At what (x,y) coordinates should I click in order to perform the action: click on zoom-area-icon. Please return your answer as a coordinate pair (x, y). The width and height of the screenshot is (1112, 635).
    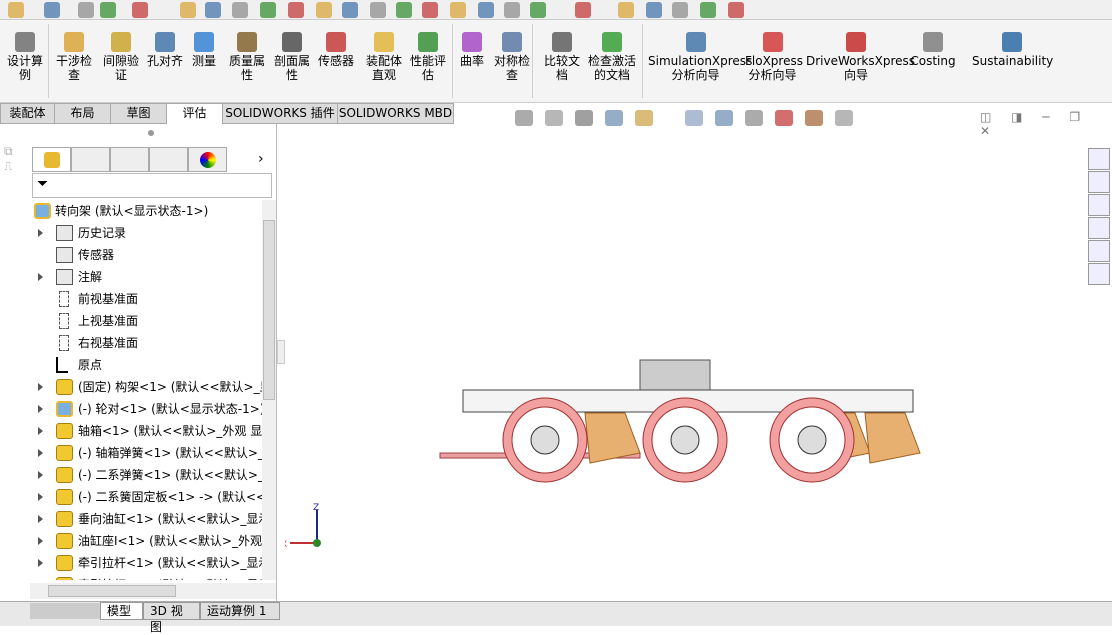
    Looking at the image, I should click on (554, 118).